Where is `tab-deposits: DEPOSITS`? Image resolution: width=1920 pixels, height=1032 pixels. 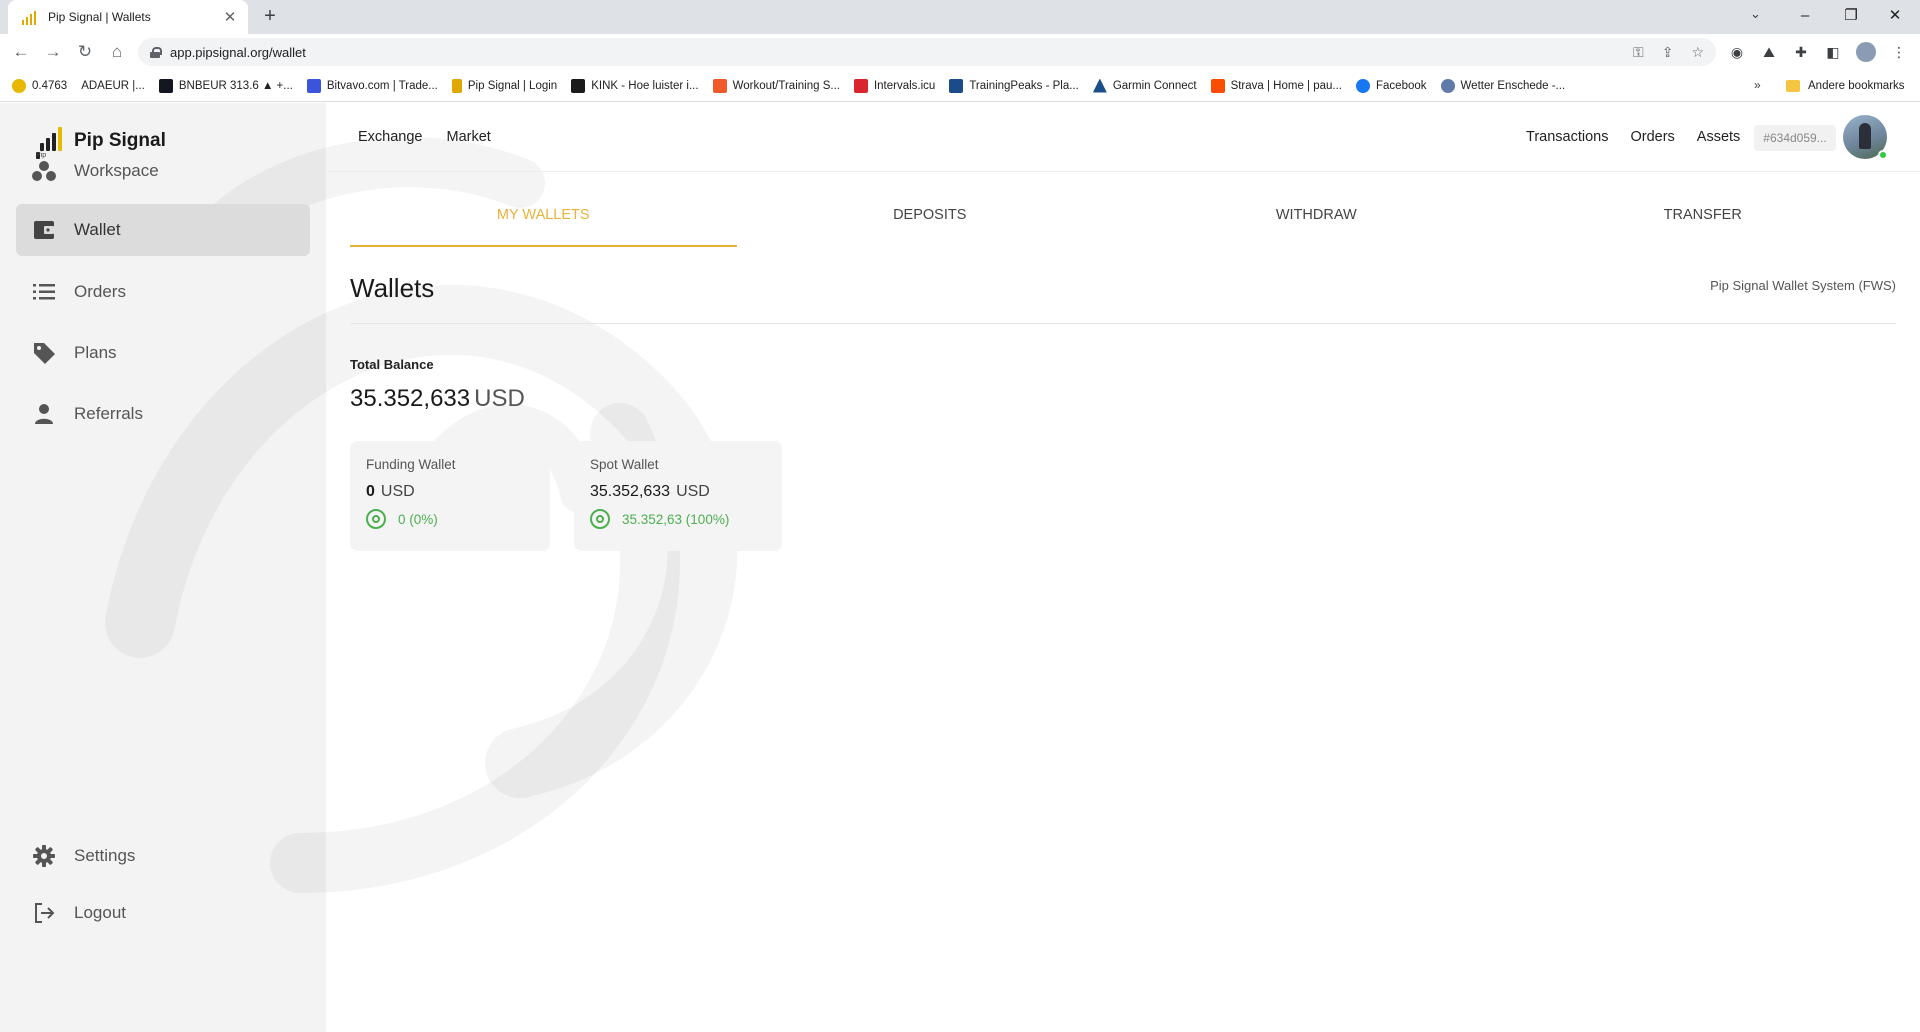
tab-deposits: DEPOSITS is located at coordinates (930, 225).